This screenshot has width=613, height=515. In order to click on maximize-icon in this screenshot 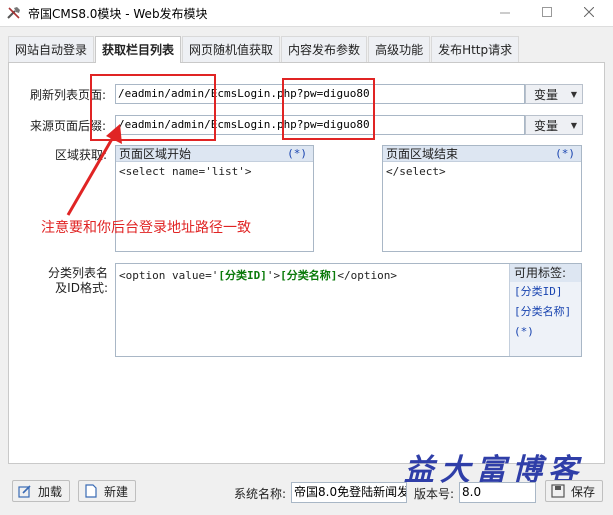, I will do `click(547, 12)`.